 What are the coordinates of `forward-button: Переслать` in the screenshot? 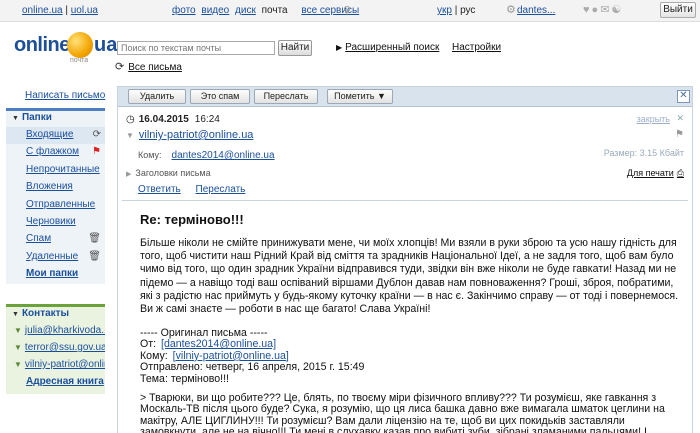 It's located at (286, 96).